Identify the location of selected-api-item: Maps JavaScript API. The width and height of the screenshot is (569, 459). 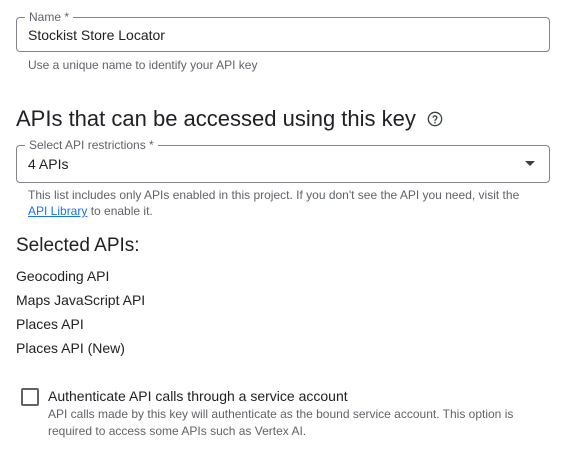
(81, 300).